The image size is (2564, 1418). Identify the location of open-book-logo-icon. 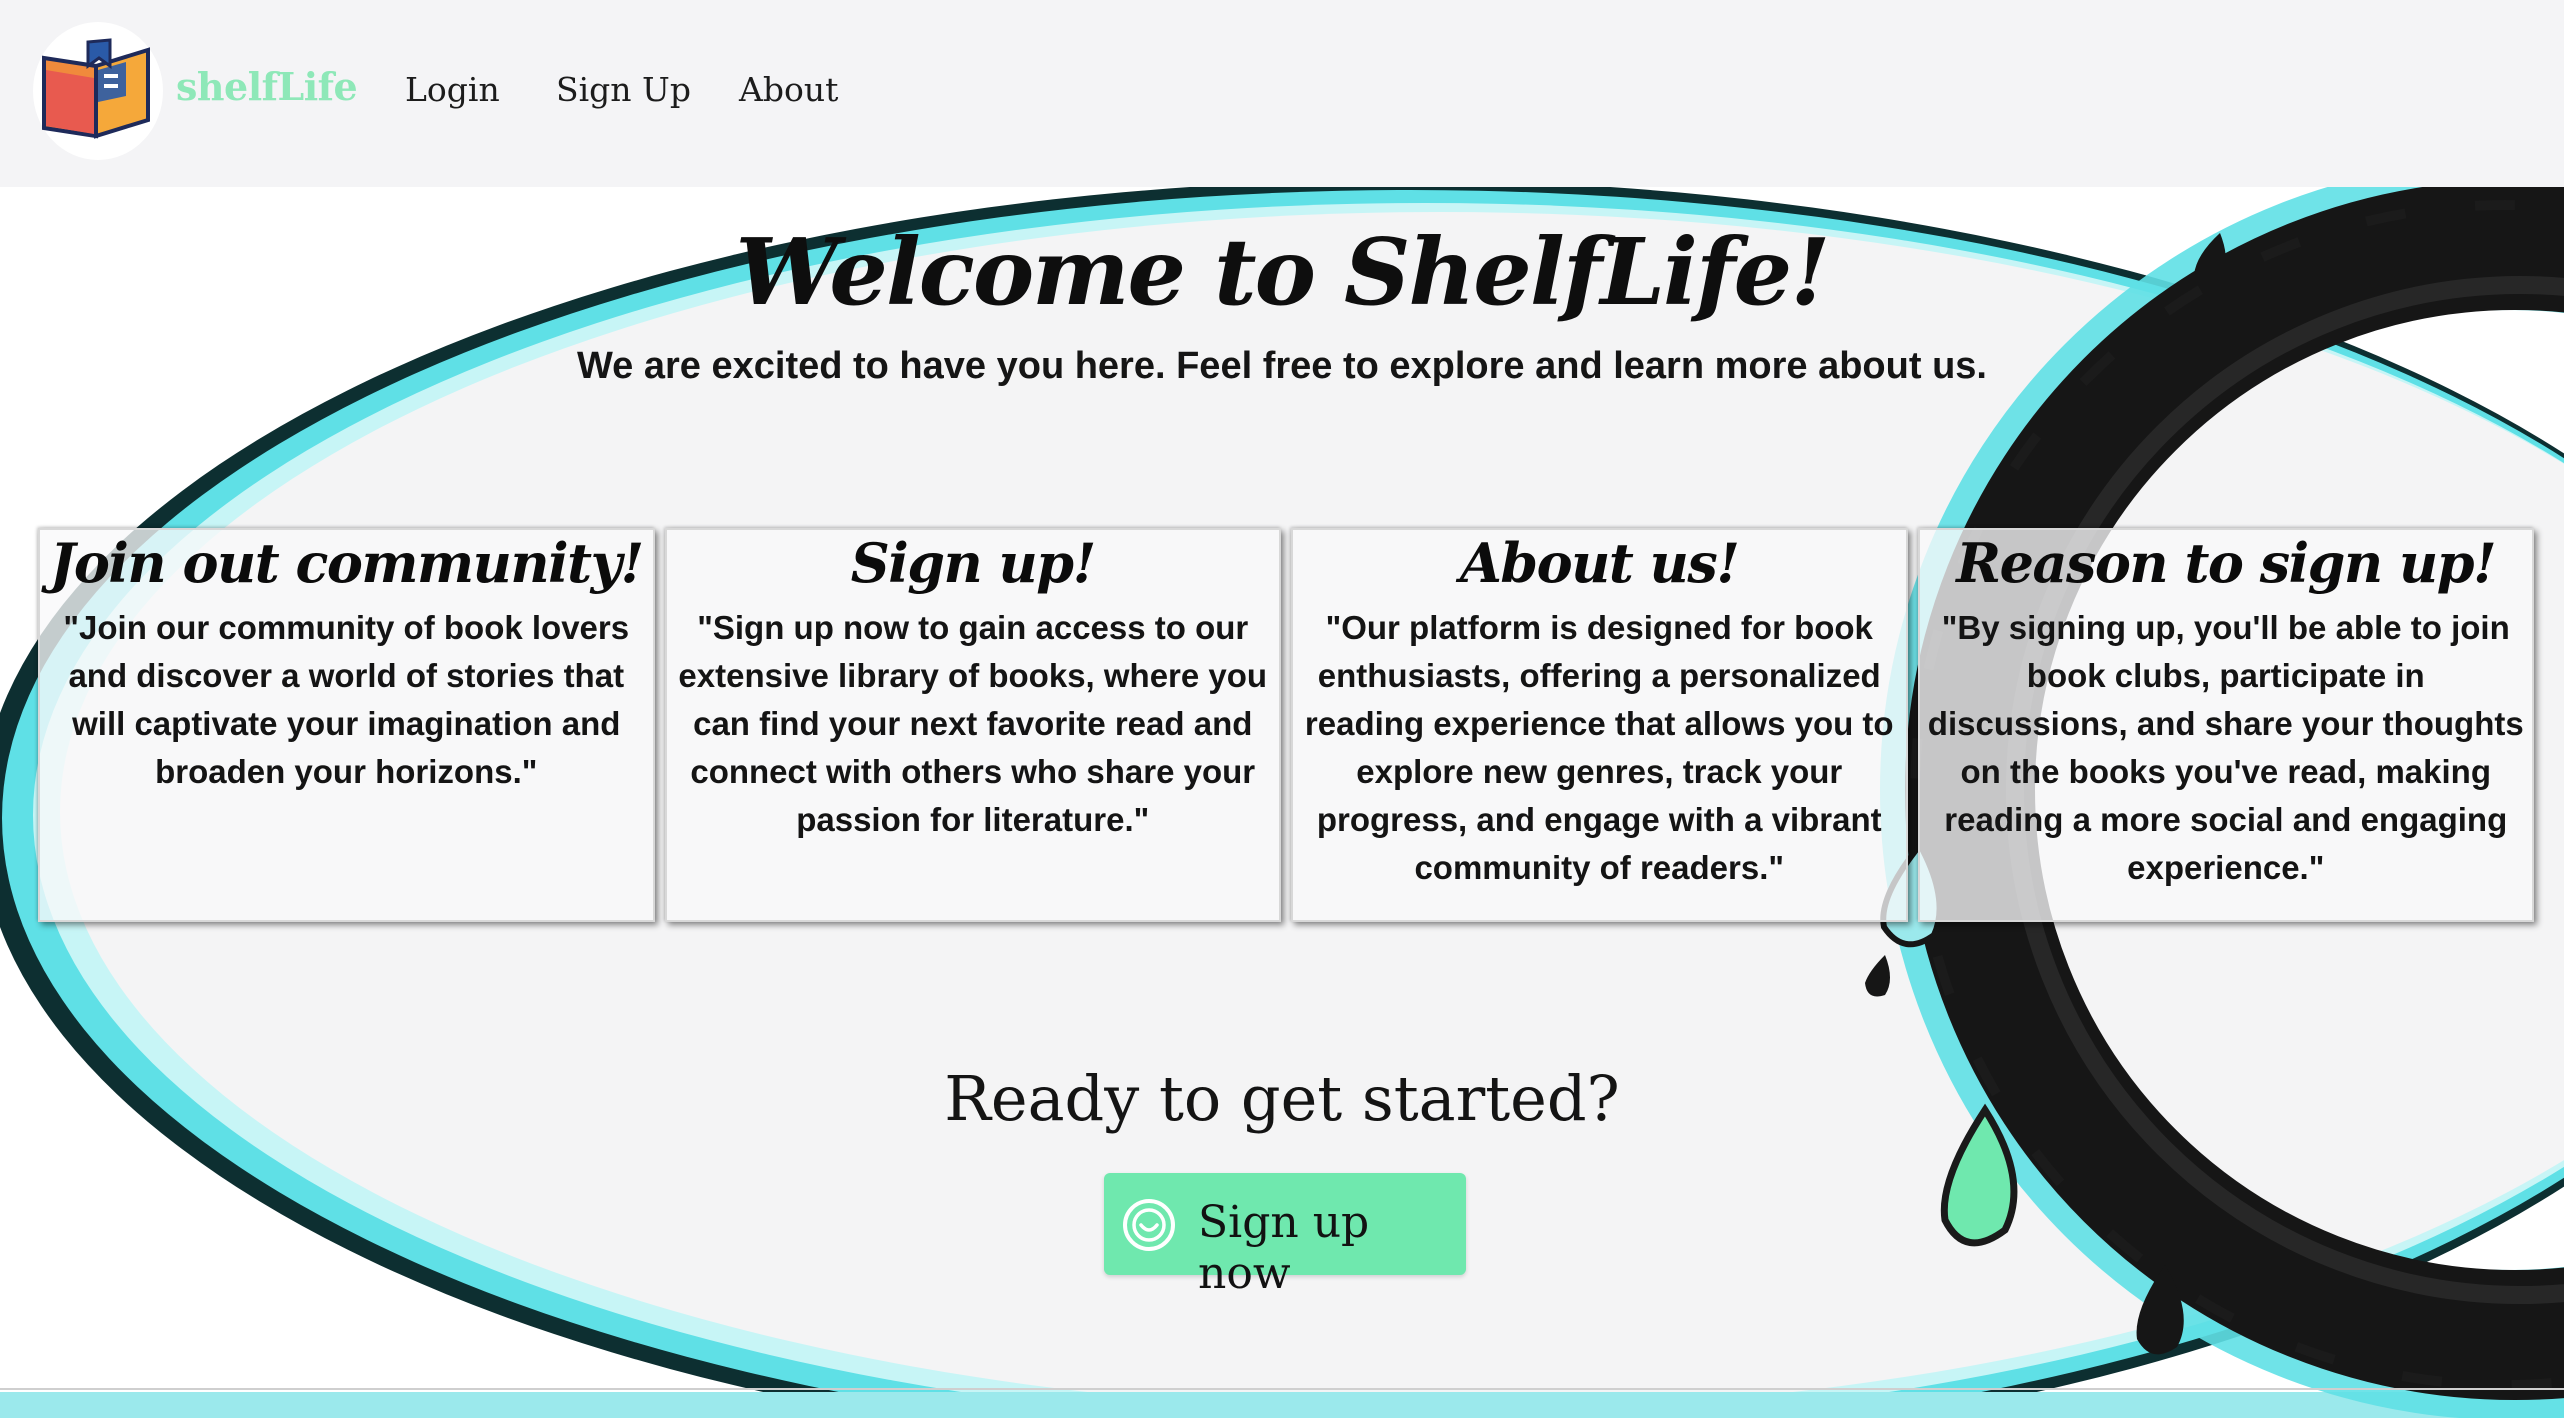
(98, 91).